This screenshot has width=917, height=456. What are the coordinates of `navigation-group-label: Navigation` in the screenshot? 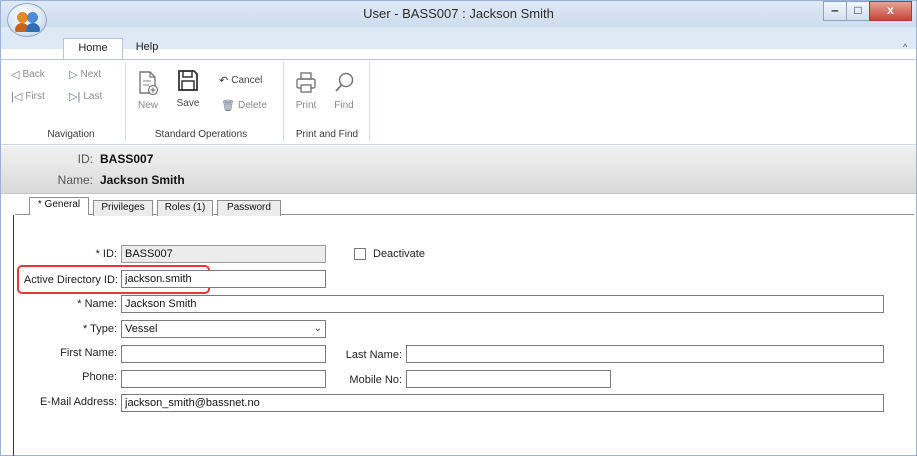 It's located at (71, 134).